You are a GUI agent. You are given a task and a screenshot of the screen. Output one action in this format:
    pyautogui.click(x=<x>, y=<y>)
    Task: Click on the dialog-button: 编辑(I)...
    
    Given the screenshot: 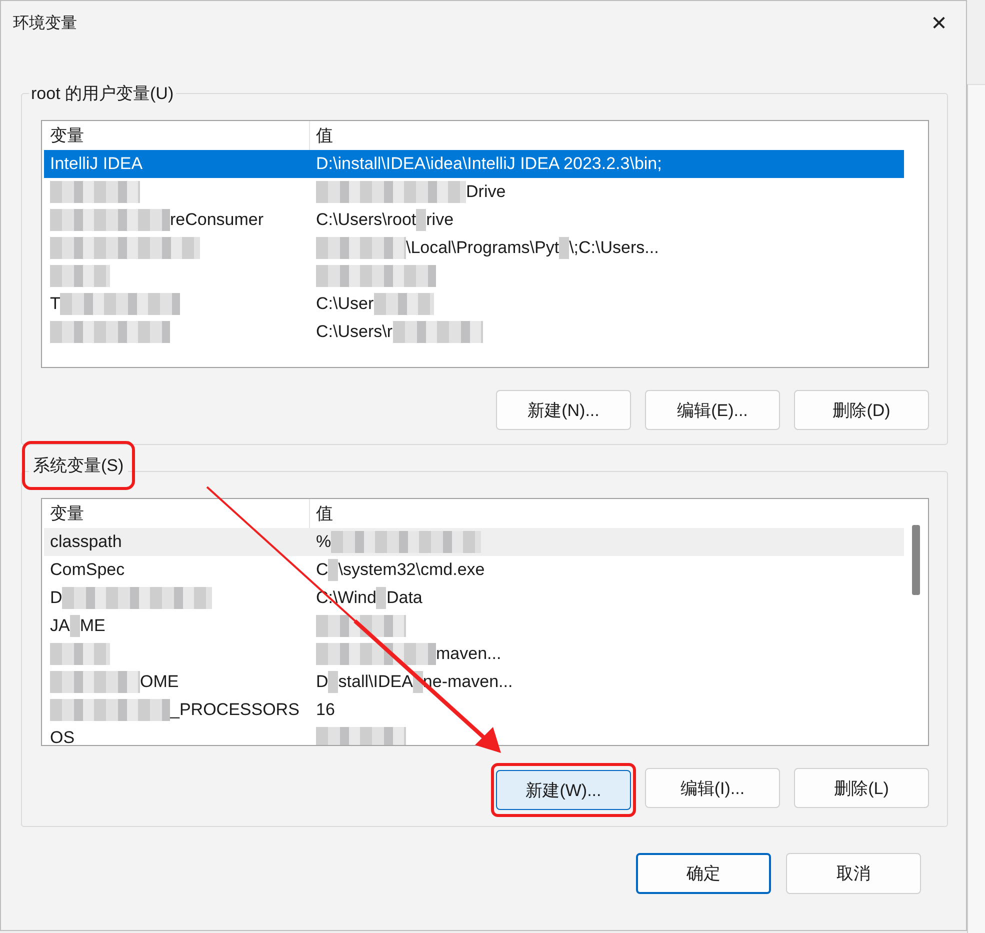 What is the action you would take?
    pyautogui.click(x=712, y=788)
    